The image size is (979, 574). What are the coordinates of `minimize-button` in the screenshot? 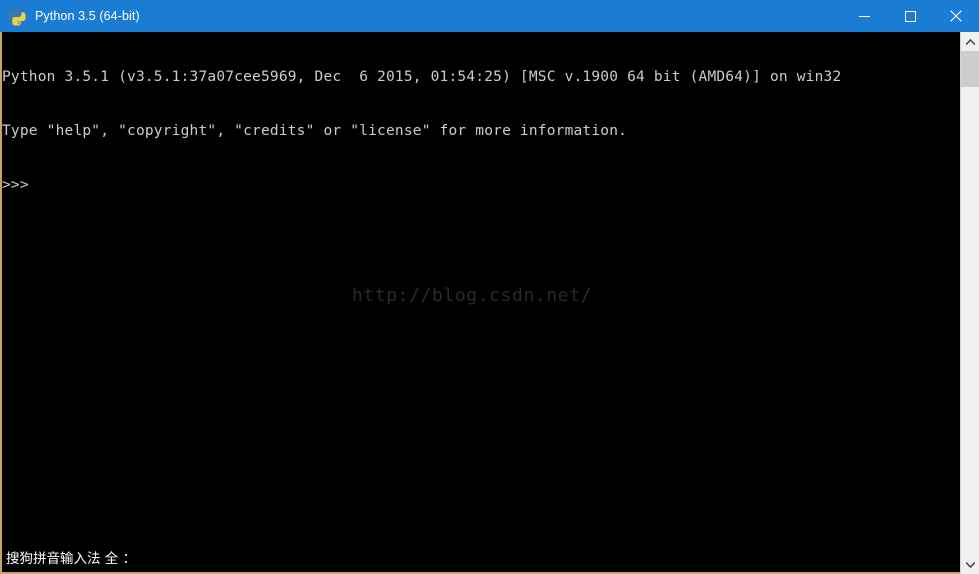 It's located at (864, 16).